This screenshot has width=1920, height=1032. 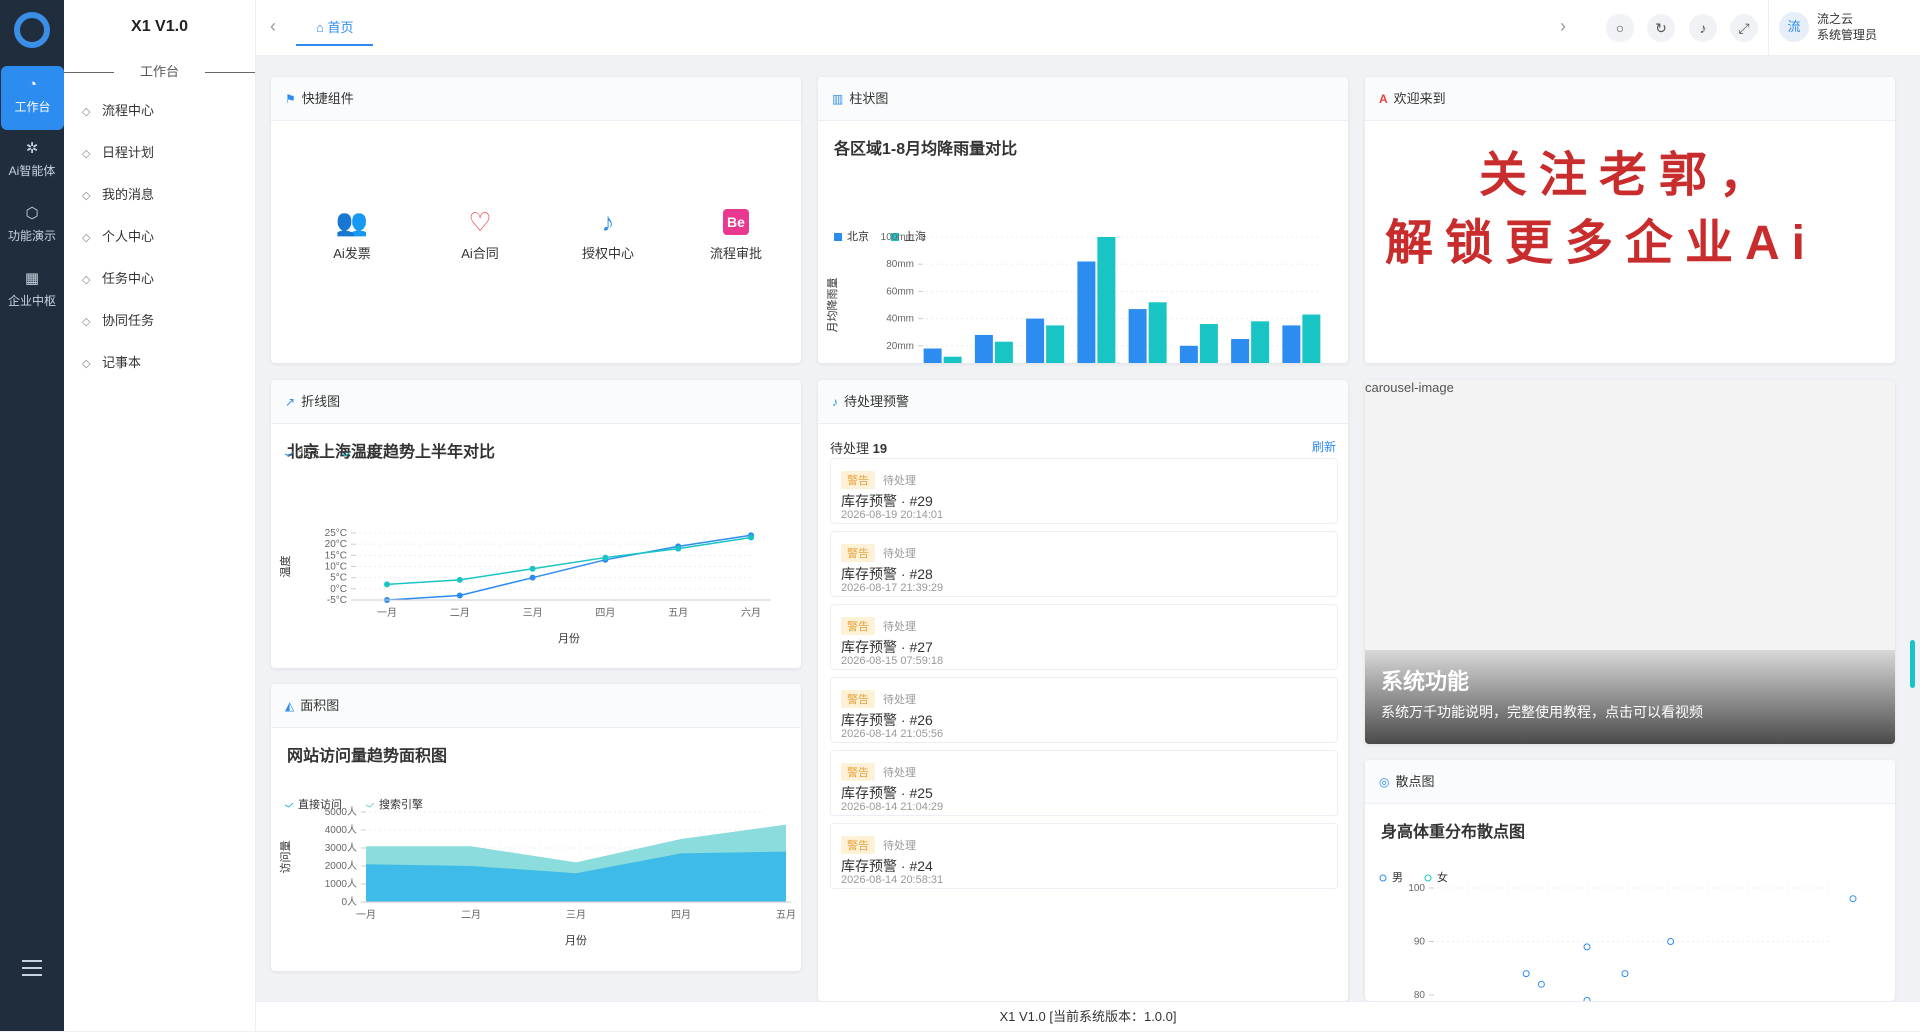 What do you see at coordinates (32, 227) in the screenshot?
I see `rail-item-demo: ⬡ 功能演示` at bounding box center [32, 227].